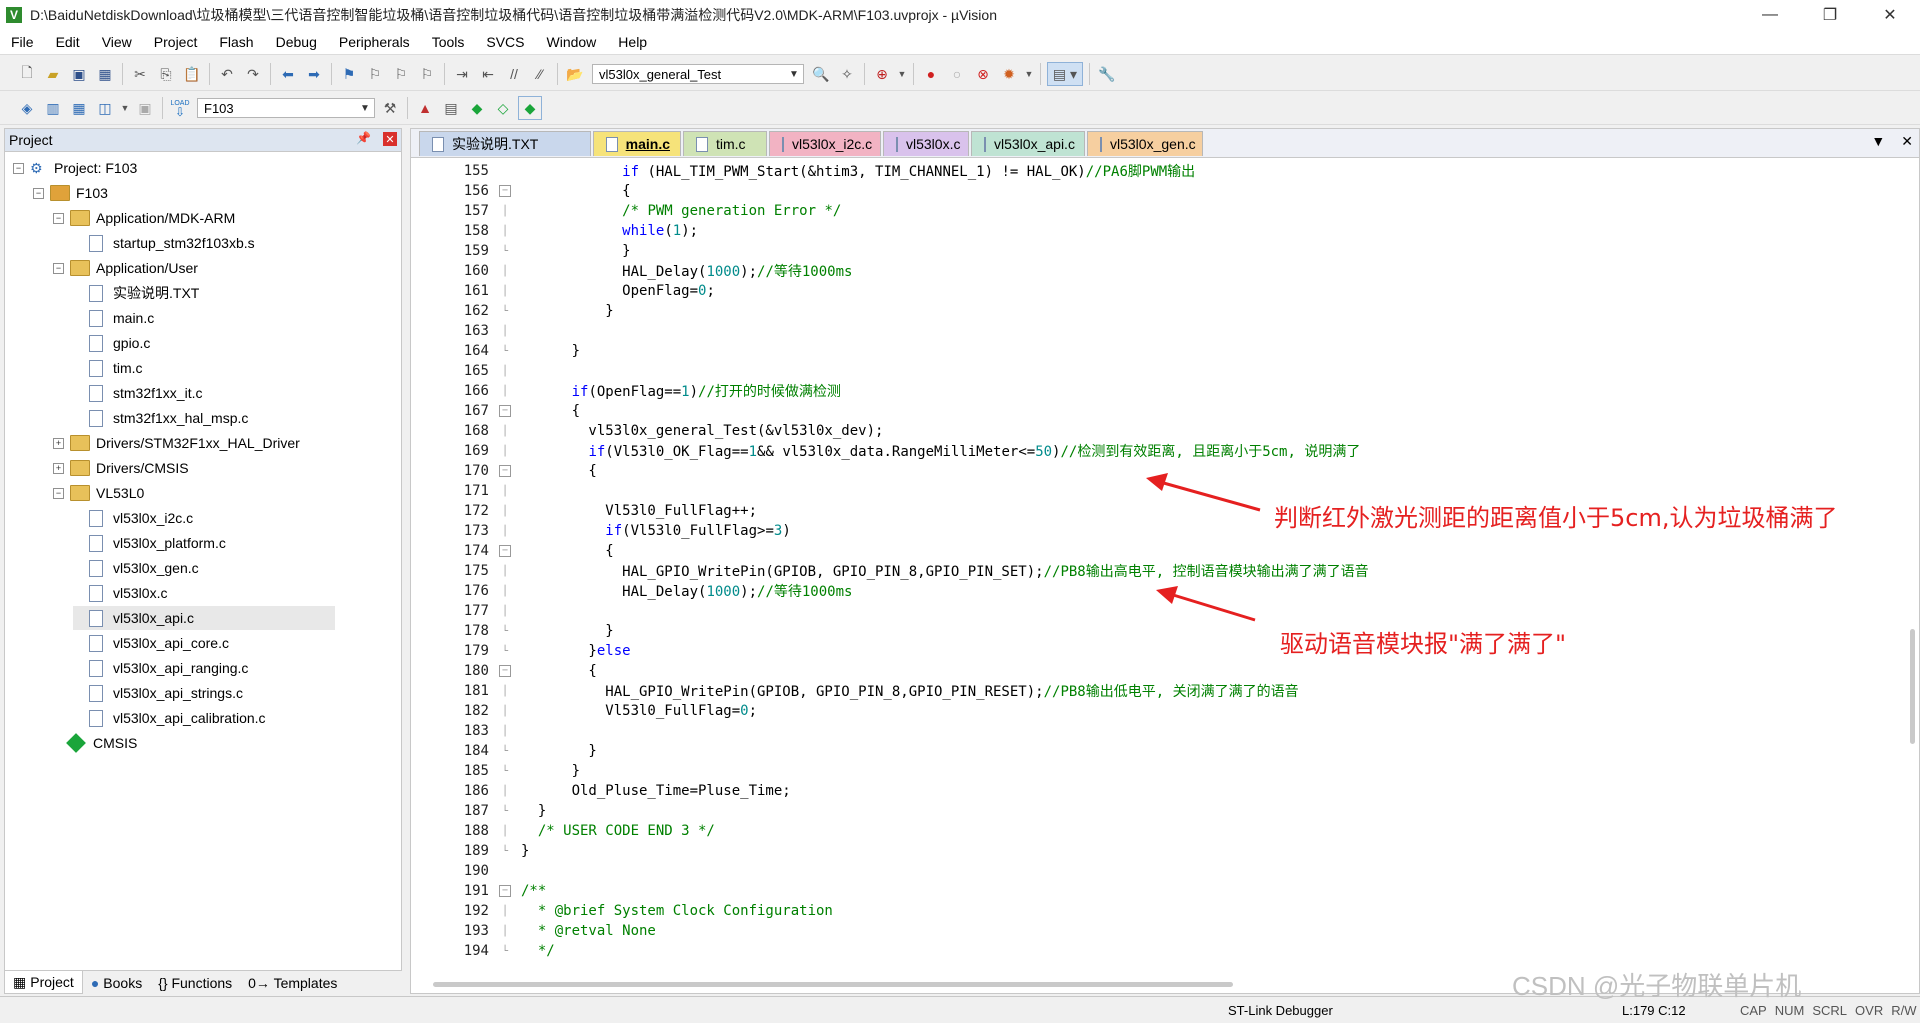 The height and width of the screenshot is (1023, 1920). What do you see at coordinates (363, 138) in the screenshot?
I see `pin-icon: 📌` at bounding box center [363, 138].